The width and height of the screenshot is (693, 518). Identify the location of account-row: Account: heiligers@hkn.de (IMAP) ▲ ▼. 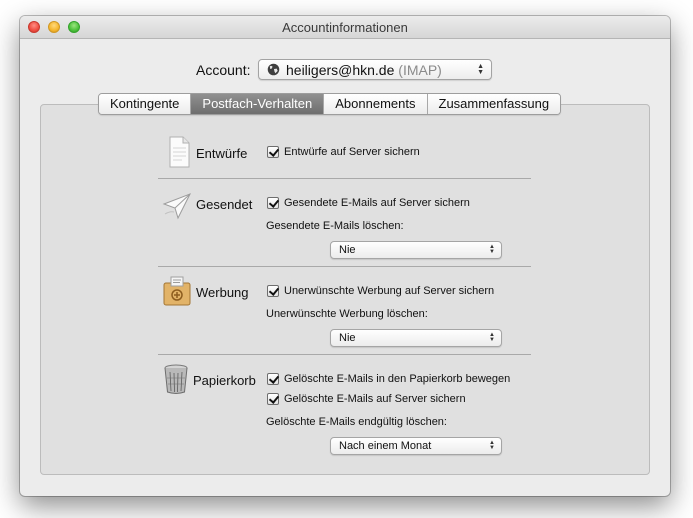
(345, 71).